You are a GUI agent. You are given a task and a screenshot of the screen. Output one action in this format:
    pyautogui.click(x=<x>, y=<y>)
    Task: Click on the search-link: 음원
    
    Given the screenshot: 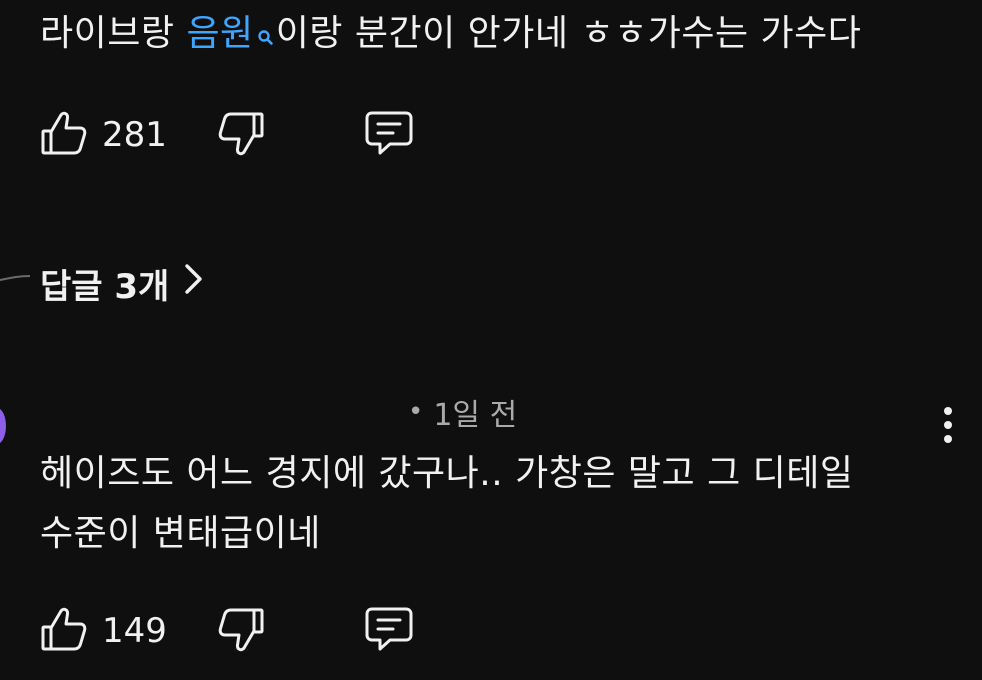 What is the action you would take?
    pyautogui.click(x=230, y=33)
    